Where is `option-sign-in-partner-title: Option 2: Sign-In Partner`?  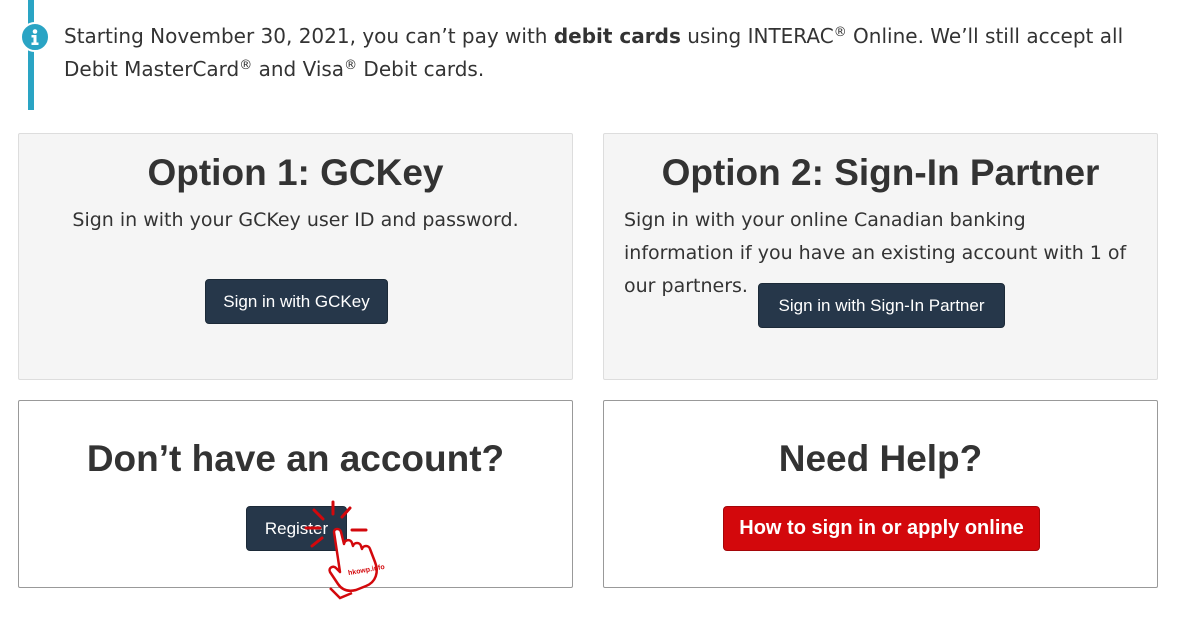
option-sign-in-partner-title: Option 2: Sign-In Partner is located at coordinates (880, 172).